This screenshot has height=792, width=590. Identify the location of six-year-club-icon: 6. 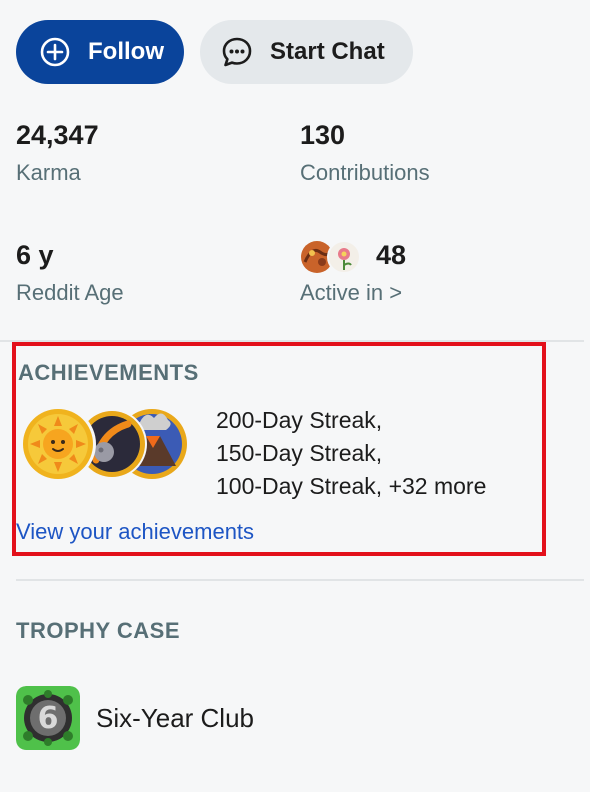
(48, 718).